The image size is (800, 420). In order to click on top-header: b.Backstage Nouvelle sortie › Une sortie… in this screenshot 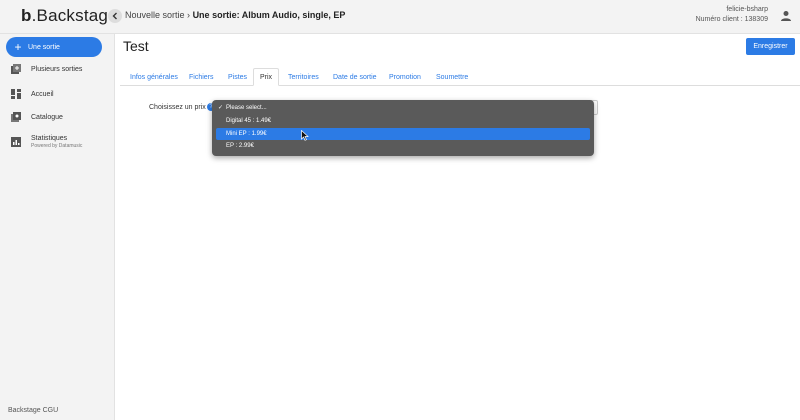, I will do `click(400, 17)`.